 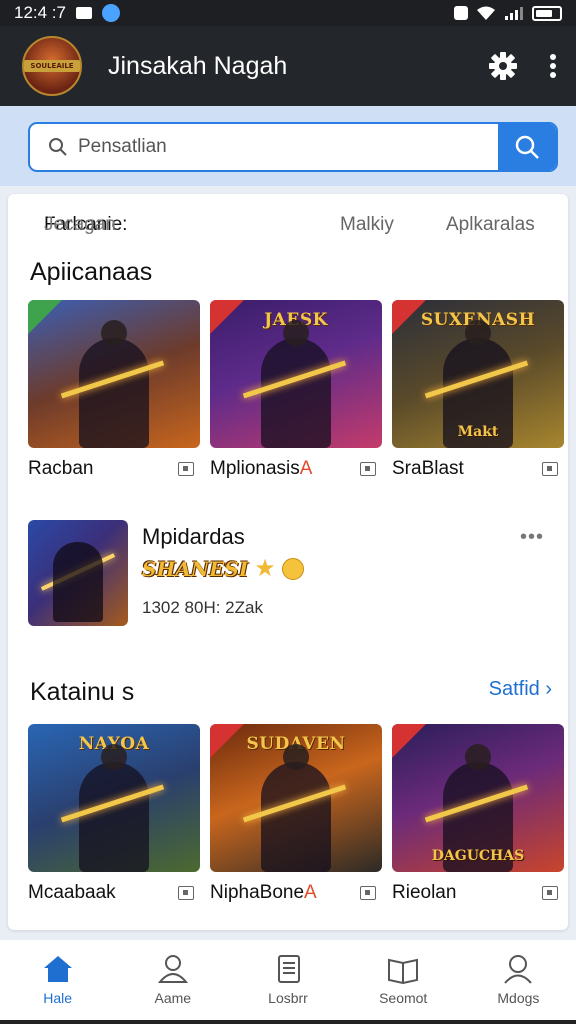 What do you see at coordinates (114, 374) in the screenshot?
I see `game-thumbnail` at bounding box center [114, 374].